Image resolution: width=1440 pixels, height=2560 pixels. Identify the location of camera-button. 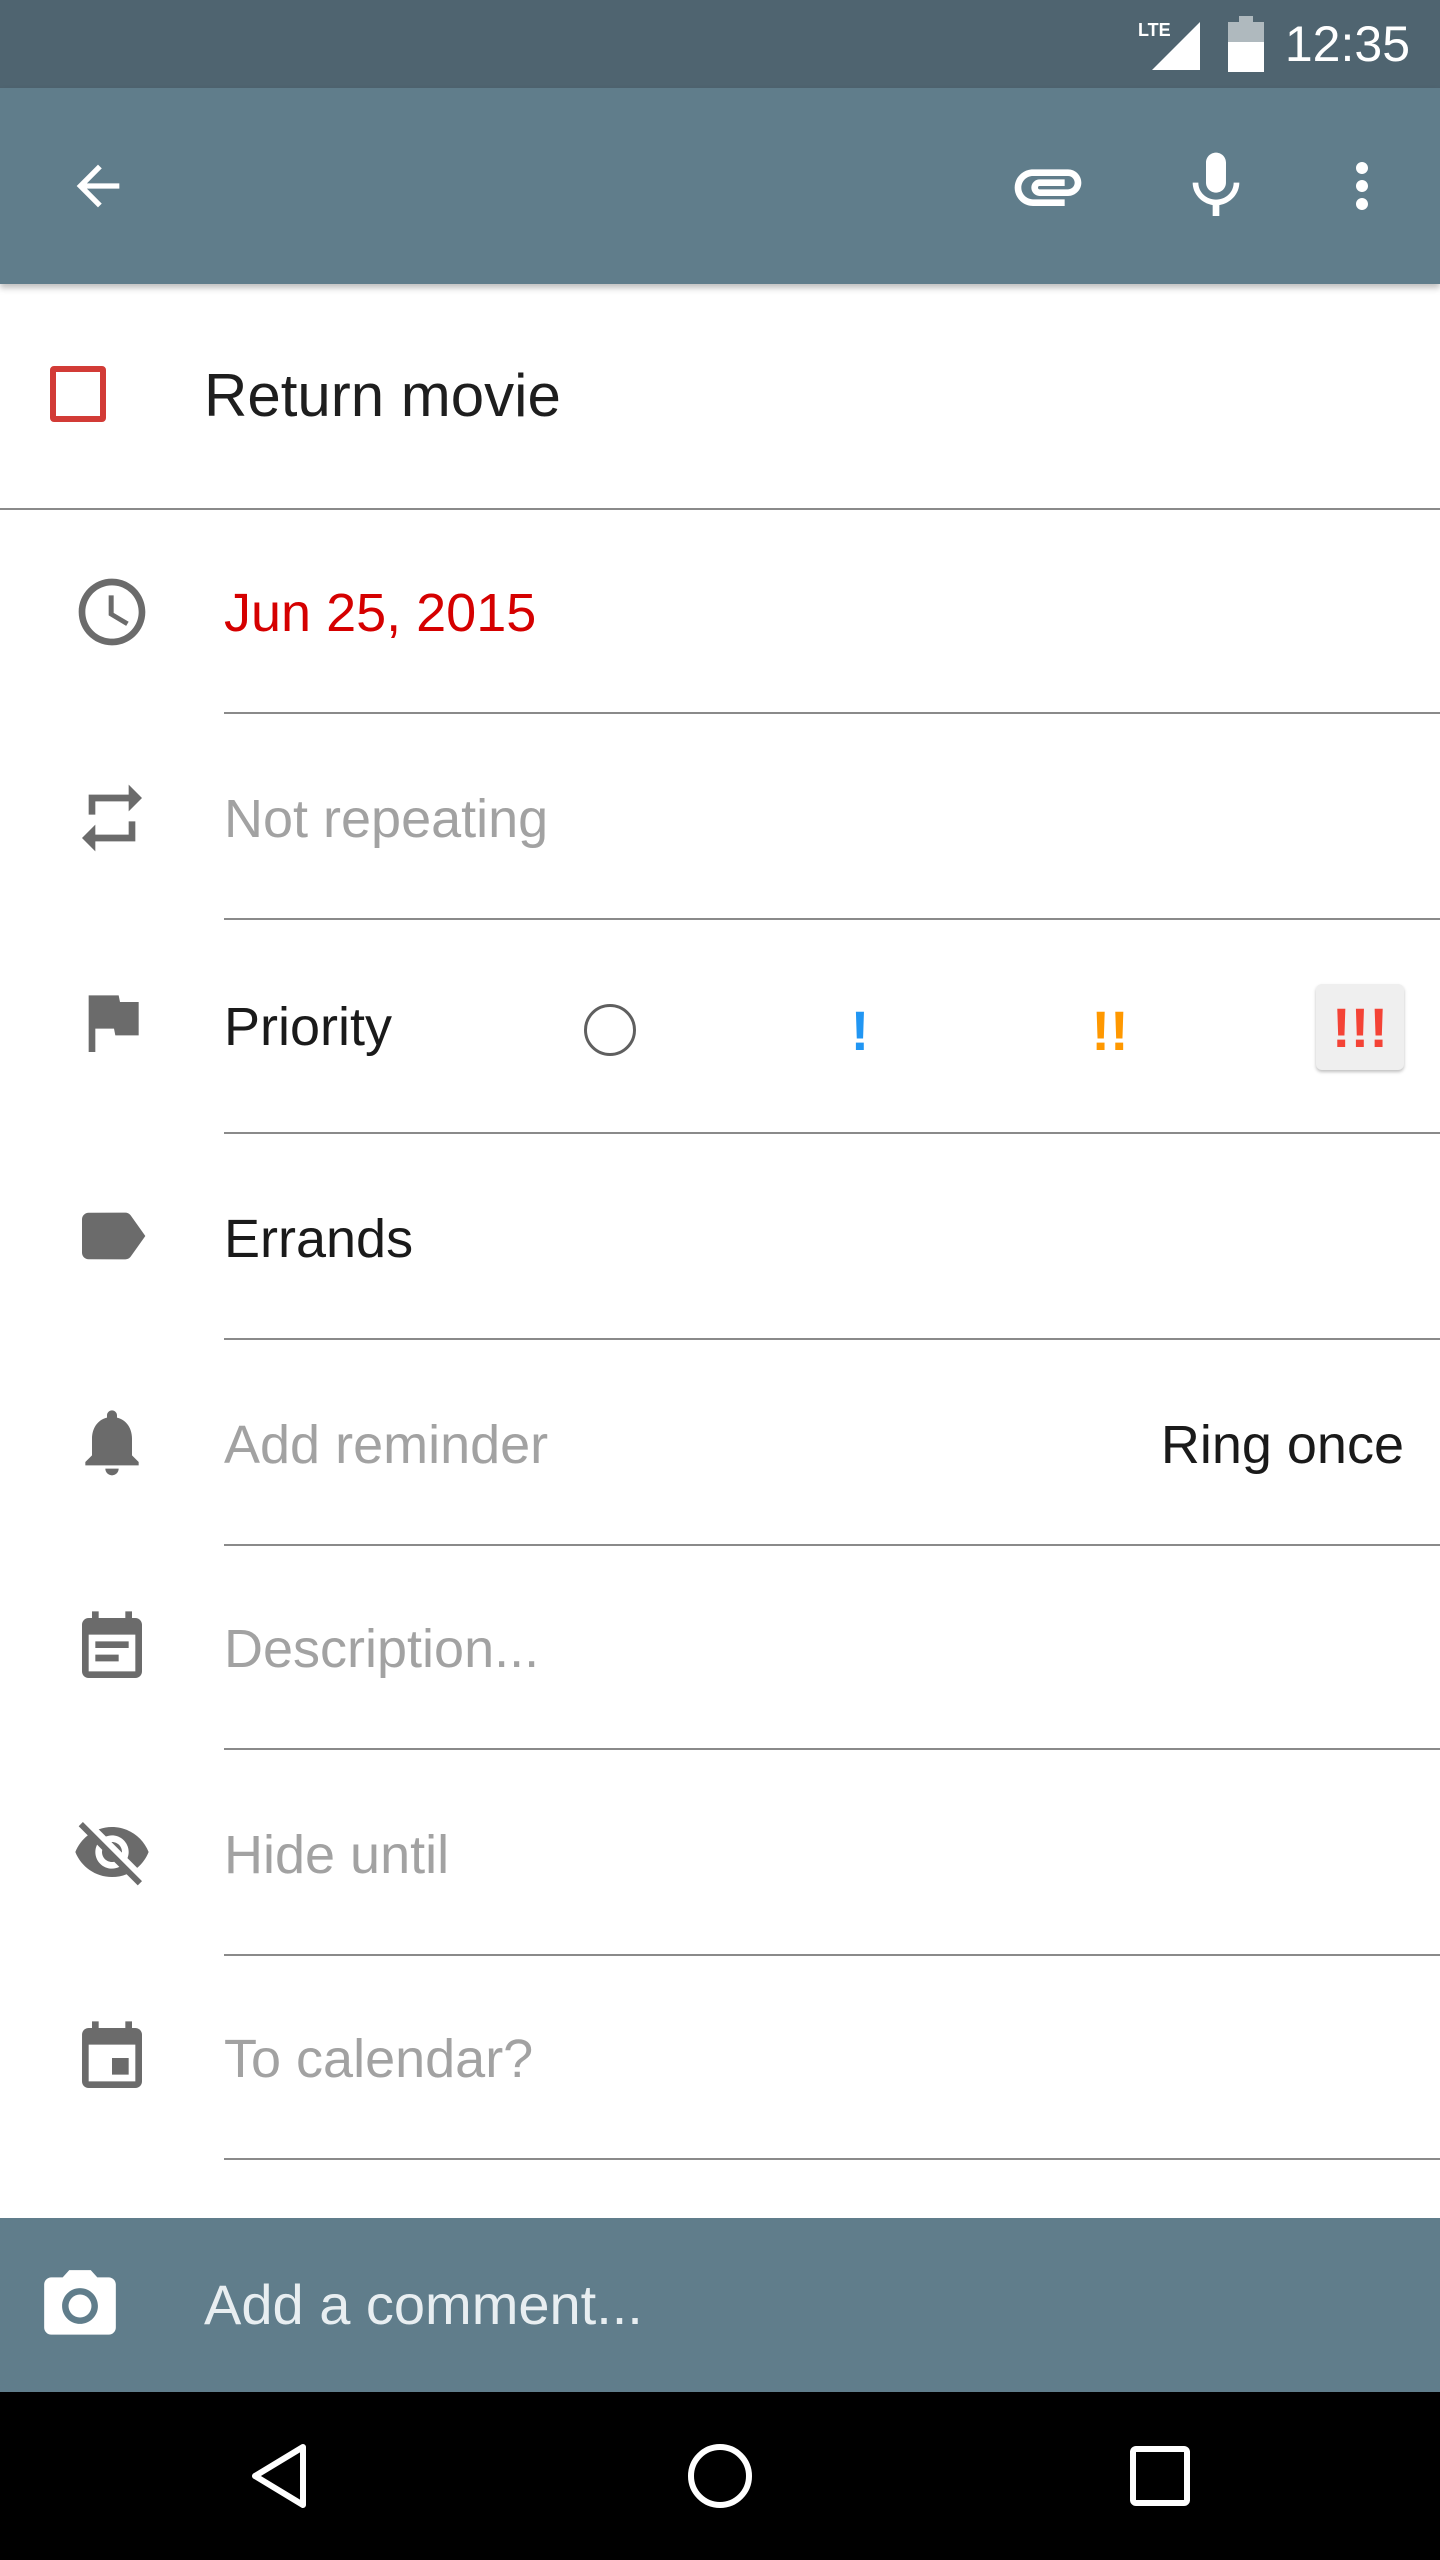
(80, 2306).